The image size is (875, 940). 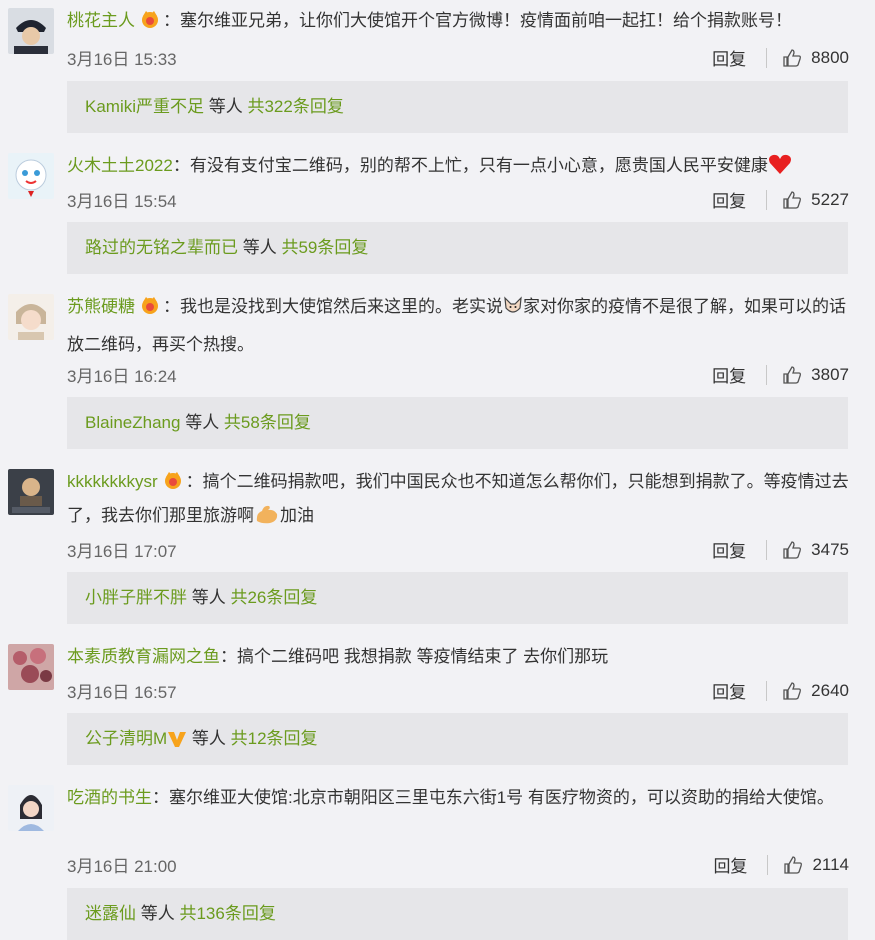 I want to click on comment-meta: 3月16日 15:54 回复 5227, so click(x=458, y=199).